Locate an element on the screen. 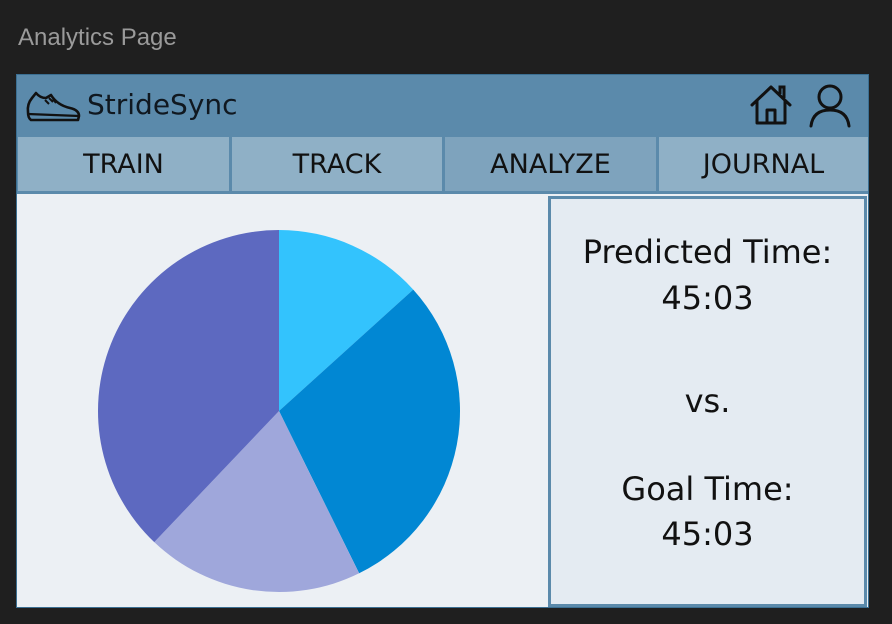 The width and height of the screenshot is (892, 624). tab-label: JOURNAL is located at coordinates (763, 164).